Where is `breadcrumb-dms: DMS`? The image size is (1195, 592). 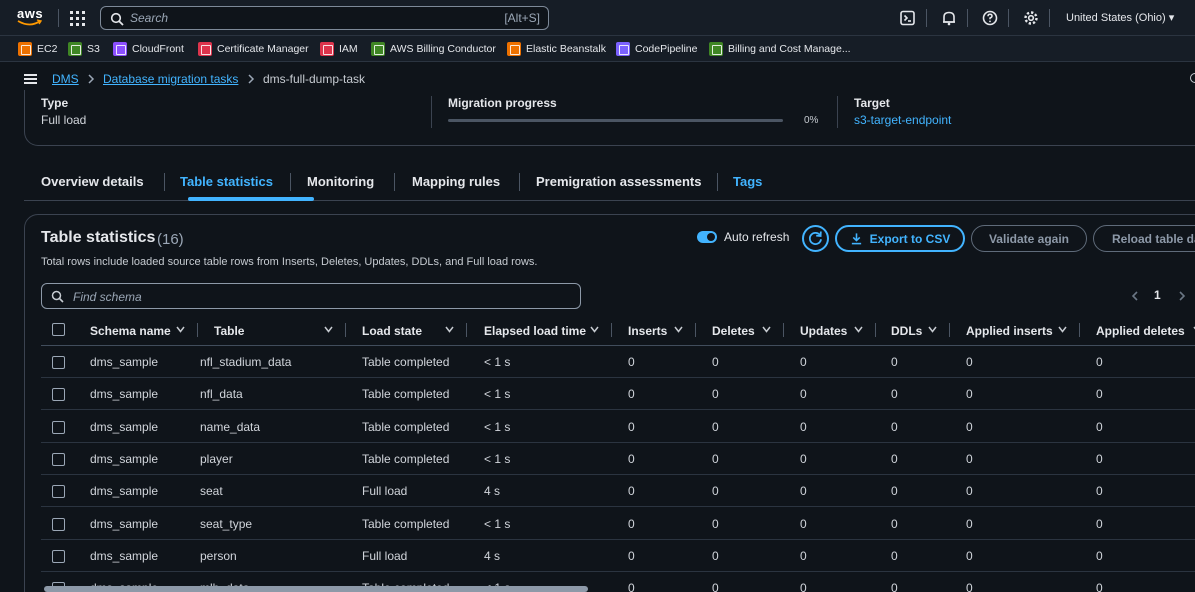 breadcrumb-dms: DMS is located at coordinates (65, 79).